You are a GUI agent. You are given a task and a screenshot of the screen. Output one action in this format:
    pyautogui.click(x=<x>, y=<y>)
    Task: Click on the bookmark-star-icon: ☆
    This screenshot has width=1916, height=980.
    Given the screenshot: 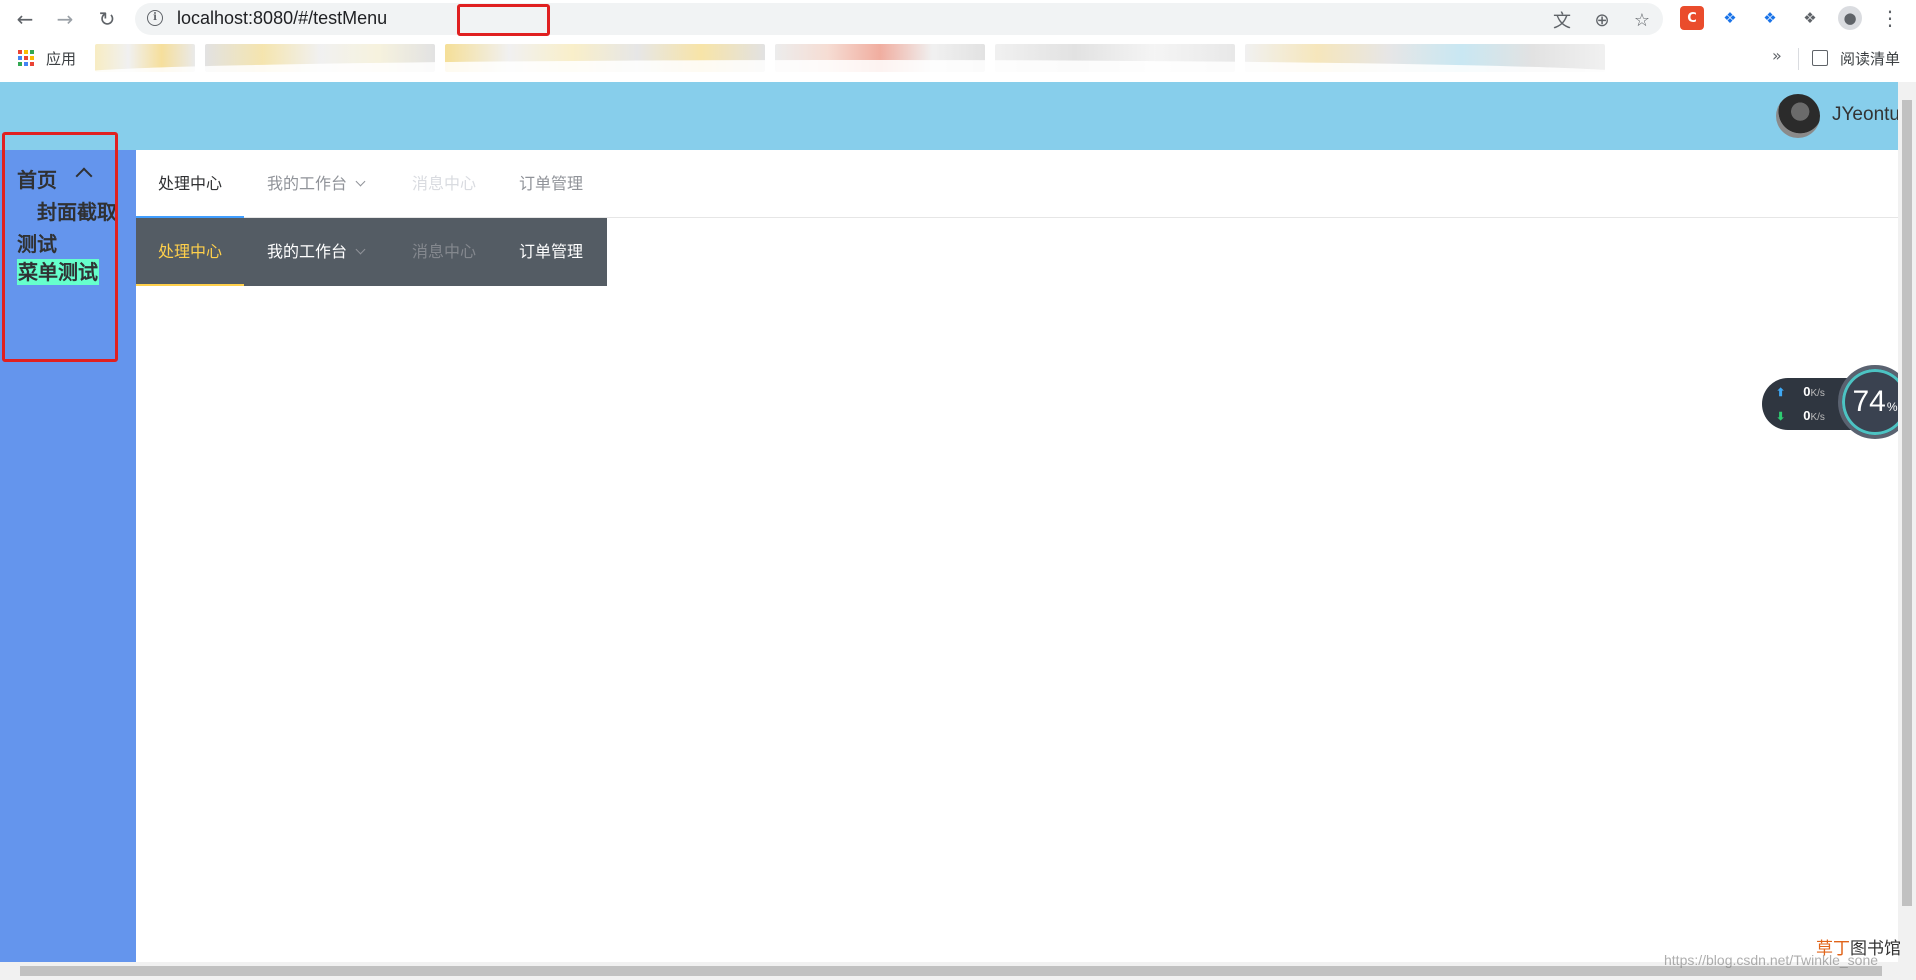 What is the action you would take?
    pyautogui.click(x=1642, y=20)
    